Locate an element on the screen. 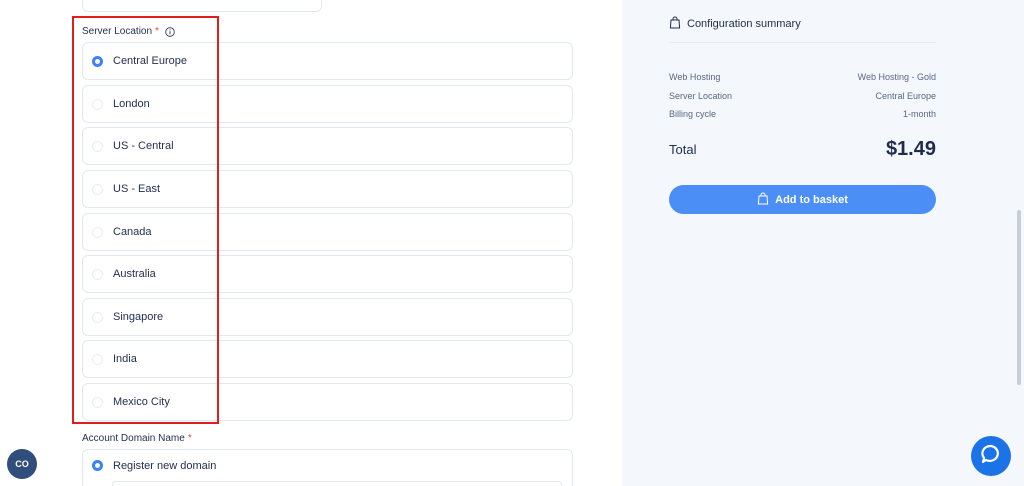 The width and height of the screenshot is (1024, 486). account-domain-label: Account Domain Name * is located at coordinates (137, 438).